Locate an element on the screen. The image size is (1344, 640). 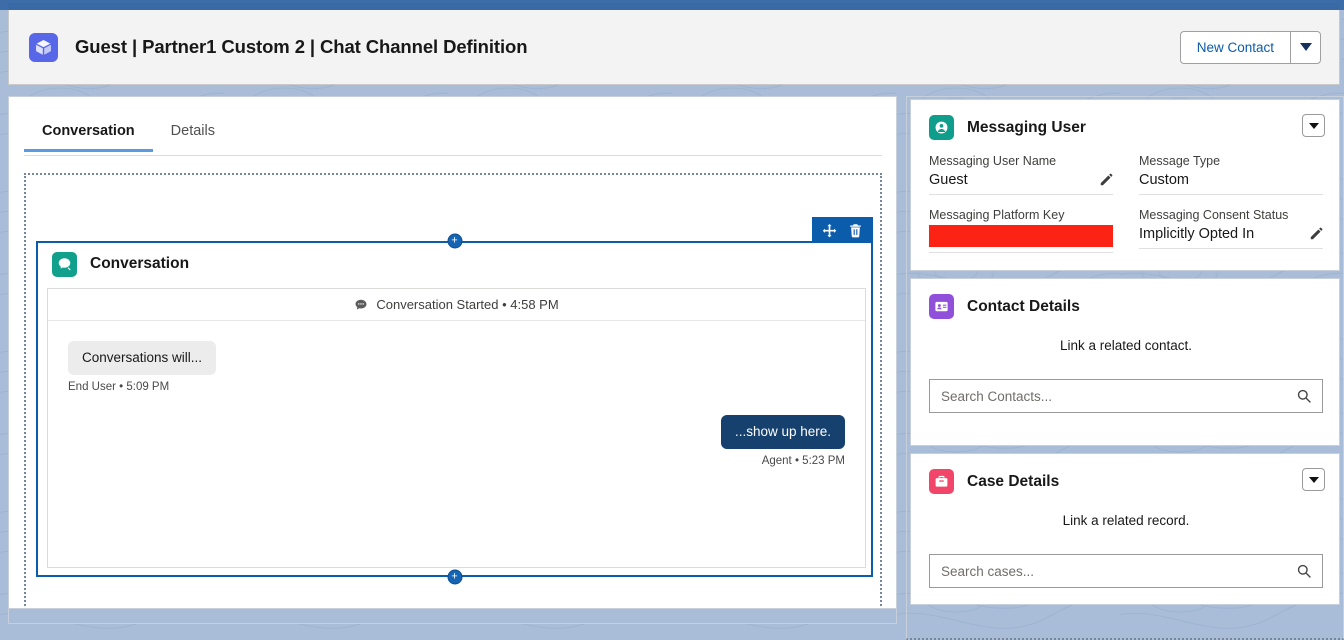
trash-icon is located at coordinates (855, 230).